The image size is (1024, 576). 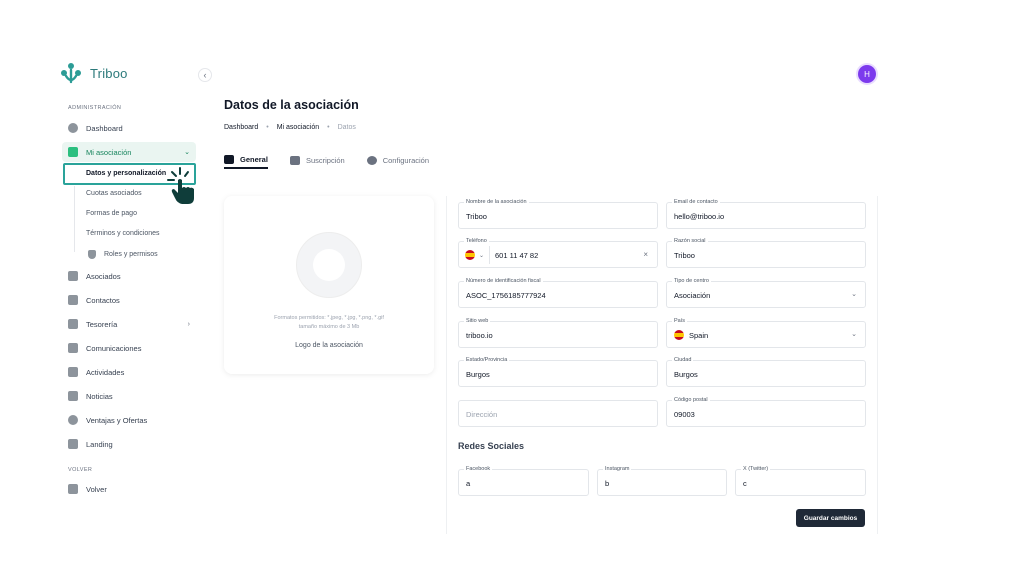 What do you see at coordinates (745, 483) in the screenshot?
I see `field-value: c` at bounding box center [745, 483].